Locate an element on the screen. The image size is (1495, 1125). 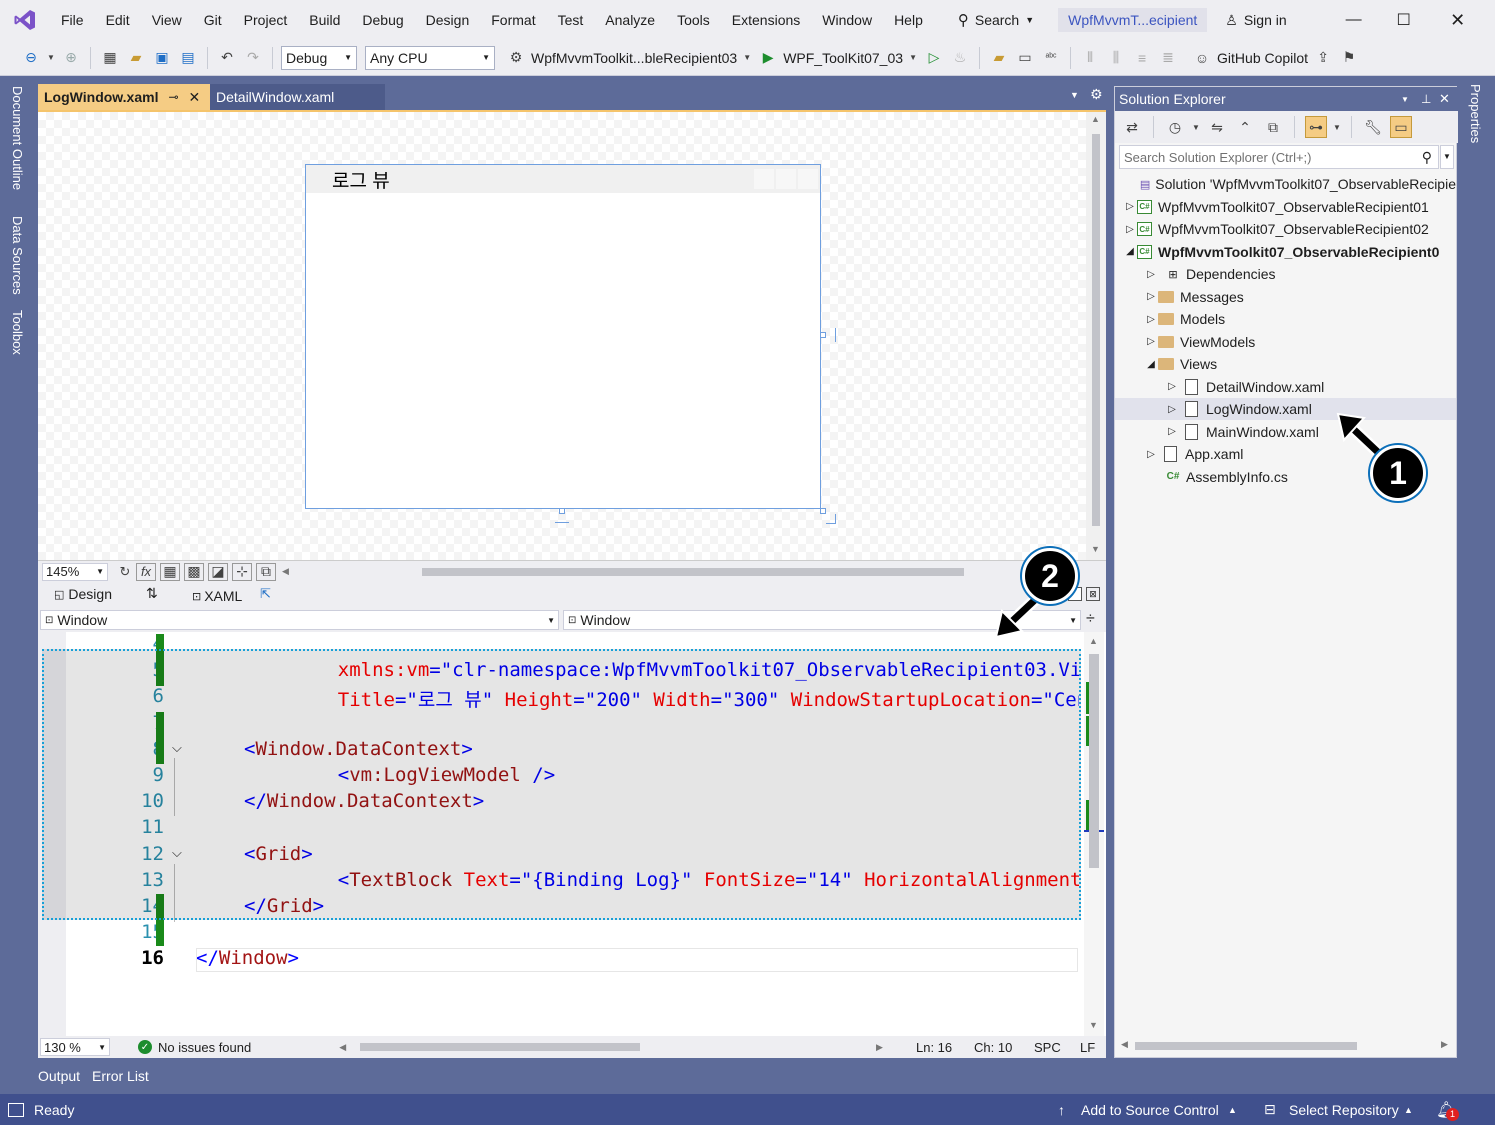
search-box: ⚲ Search ▼ is located at coordinates (996, 20).